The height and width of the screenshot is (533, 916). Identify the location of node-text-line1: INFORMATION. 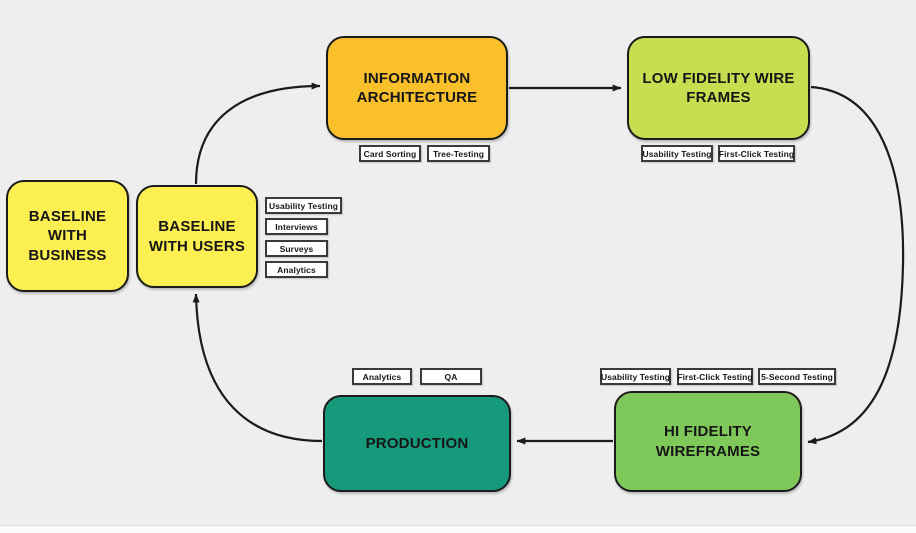
(417, 78).